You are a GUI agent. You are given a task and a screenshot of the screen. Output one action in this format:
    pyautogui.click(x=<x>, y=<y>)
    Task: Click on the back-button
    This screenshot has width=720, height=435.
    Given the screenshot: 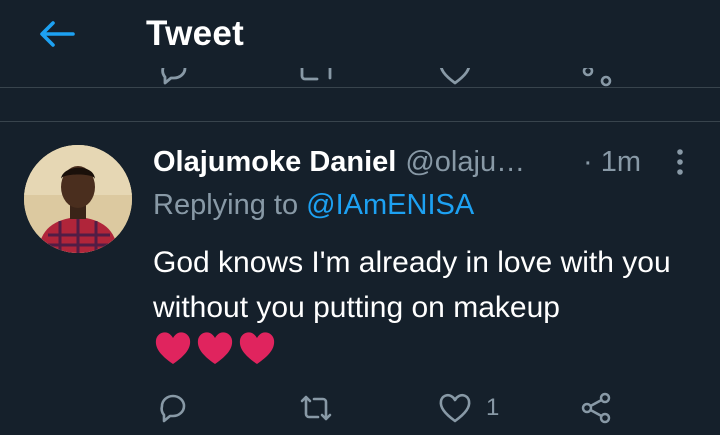 What is the action you would take?
    pyautogui.click(x=56, y=34)
    